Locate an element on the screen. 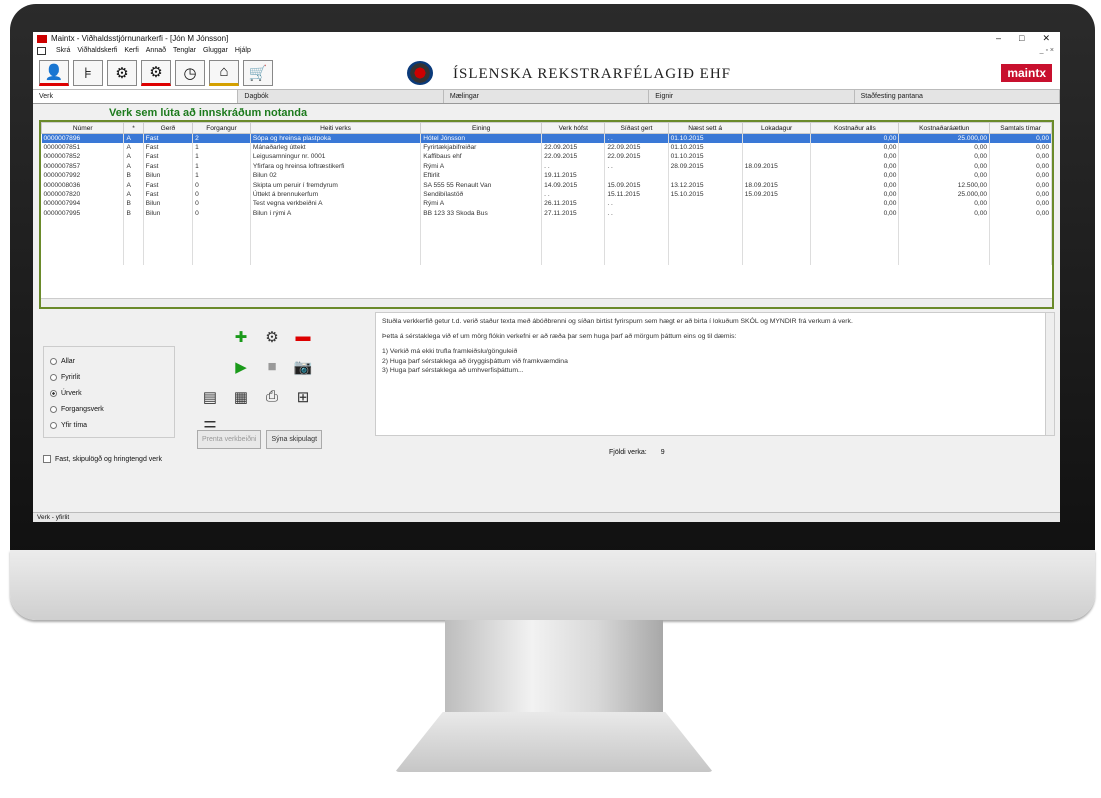  play-icon: ▶ is located at coordinates (241, 366).